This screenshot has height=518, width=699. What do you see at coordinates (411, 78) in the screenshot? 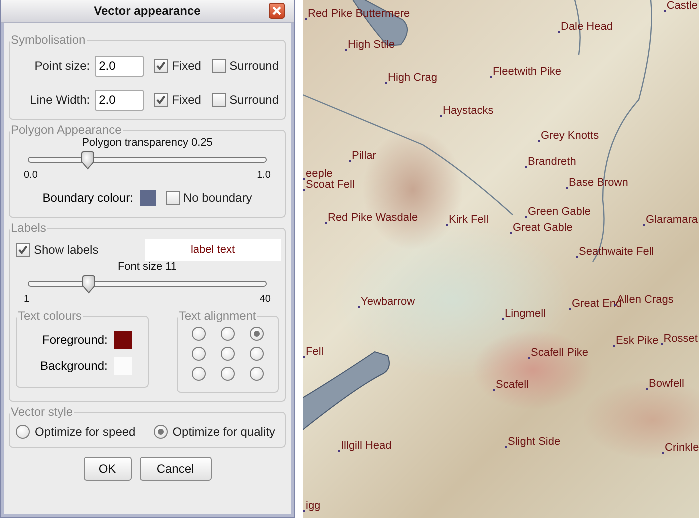
I see `peak-label: High Crag` at bounding box center [411, 78].